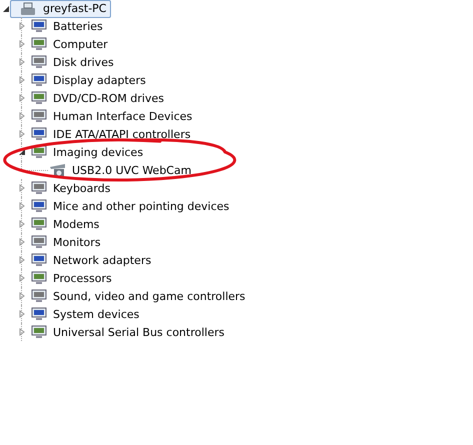 This screenshot has height=445, width=473. I want to click on tree-item: Monitors, so click(77, 242).